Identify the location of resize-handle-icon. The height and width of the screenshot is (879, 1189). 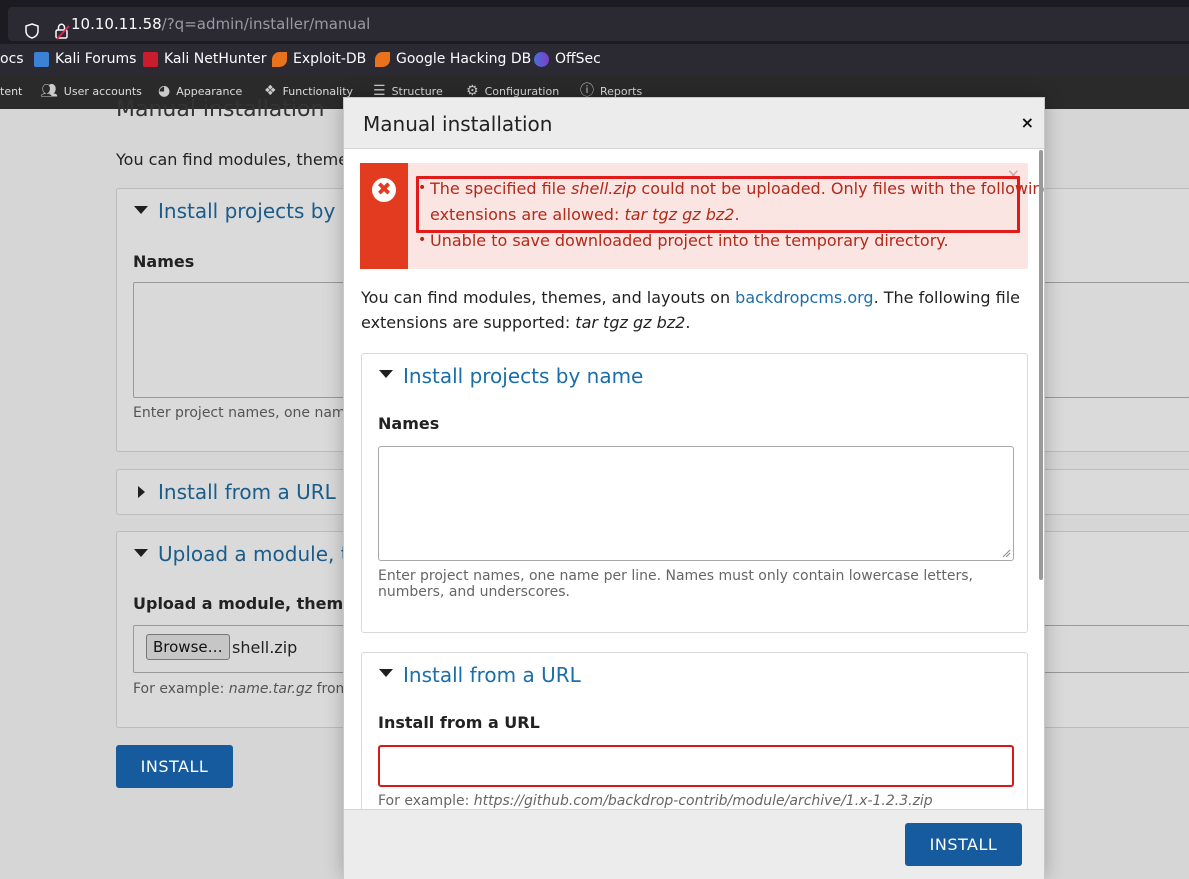
(1006, 553).